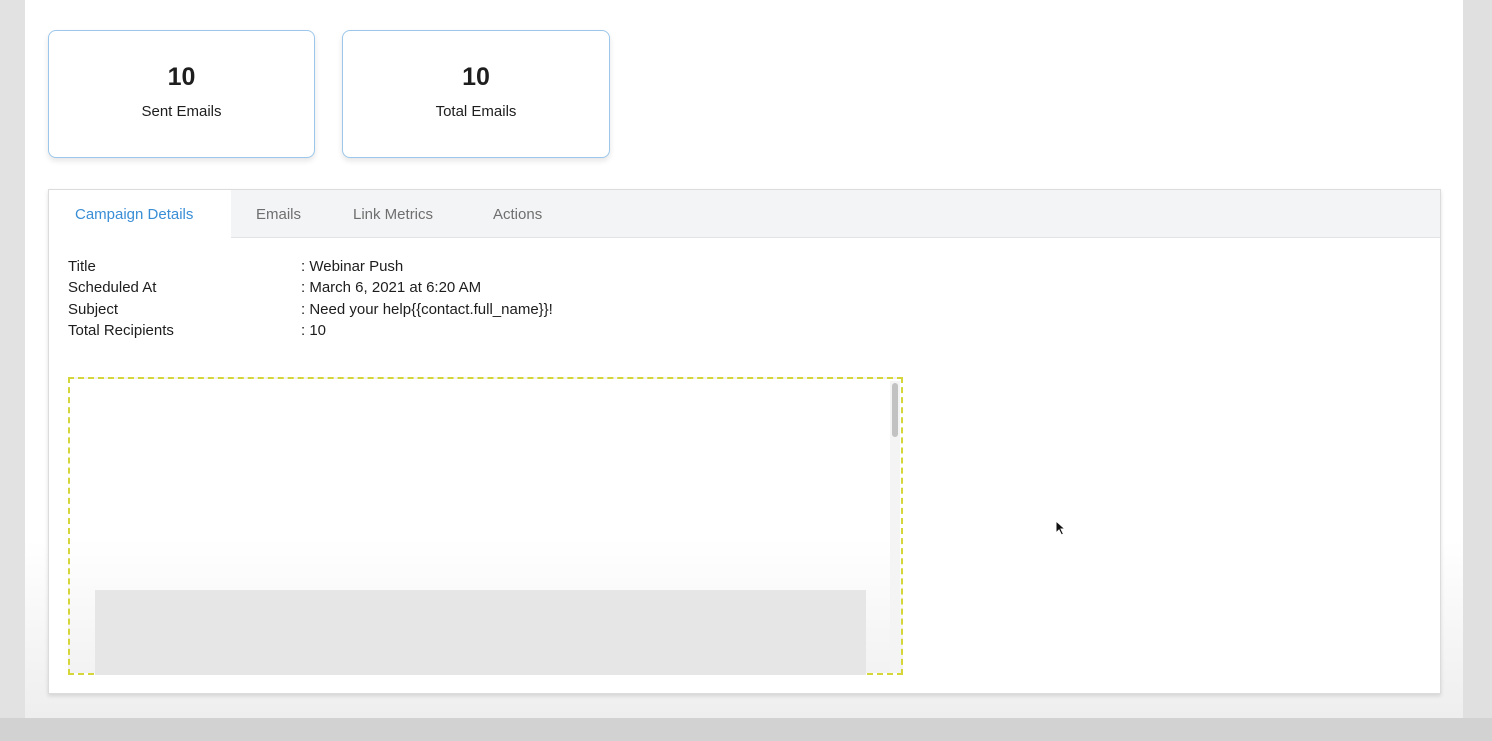  I want to click on email-preview-content-block, so click(480, 632).